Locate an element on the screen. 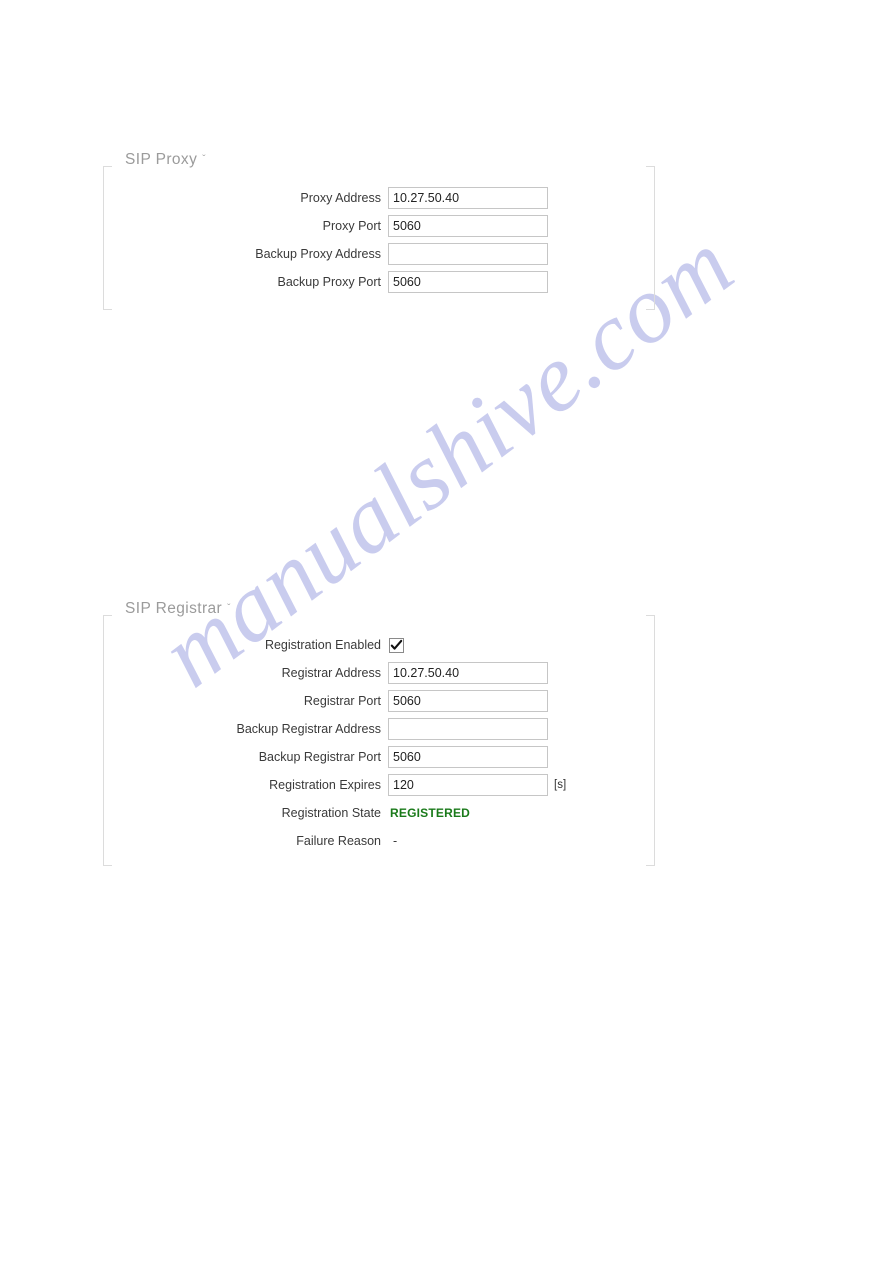 This screenshot has width=893, height=1263. status-badge-registration-state: REGISTERED is located at coordinates (430, 813).